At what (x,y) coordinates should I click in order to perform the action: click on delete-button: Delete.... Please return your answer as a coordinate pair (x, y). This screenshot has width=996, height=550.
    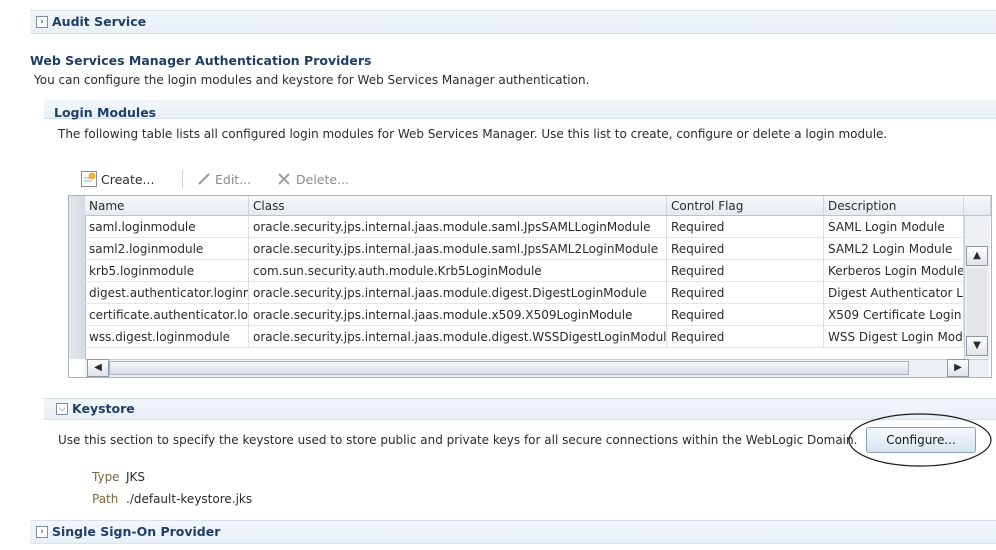
    Looking at the image, I should click on (322, 179).